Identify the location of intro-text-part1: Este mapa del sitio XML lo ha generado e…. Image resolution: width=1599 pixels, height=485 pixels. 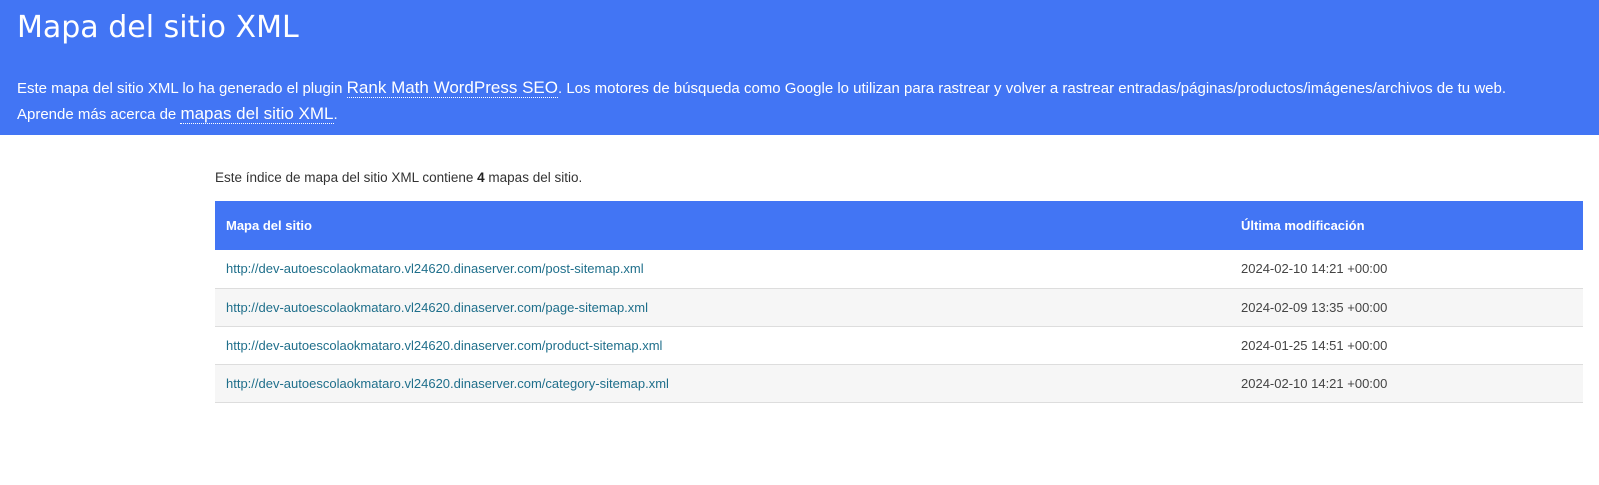
(182, 88).